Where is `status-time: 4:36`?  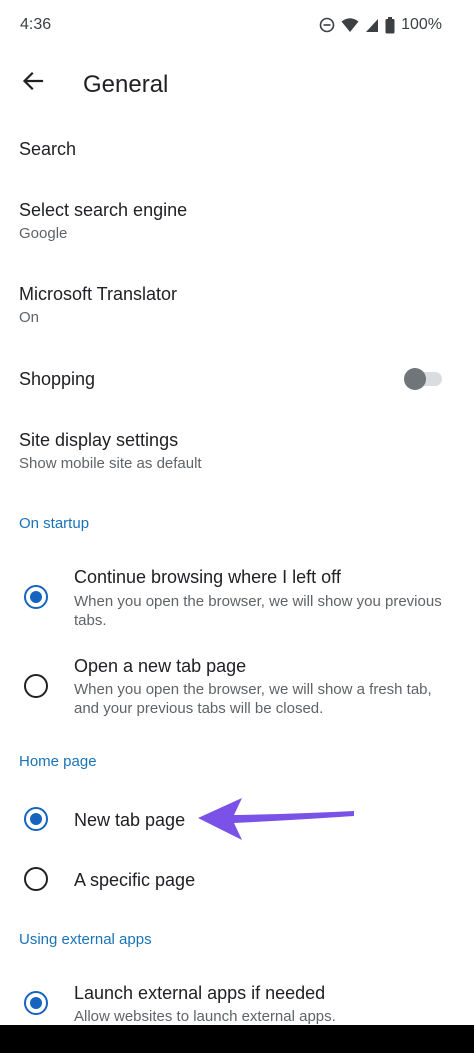 status-time: 4:36 is located at coordinates (36, 24).